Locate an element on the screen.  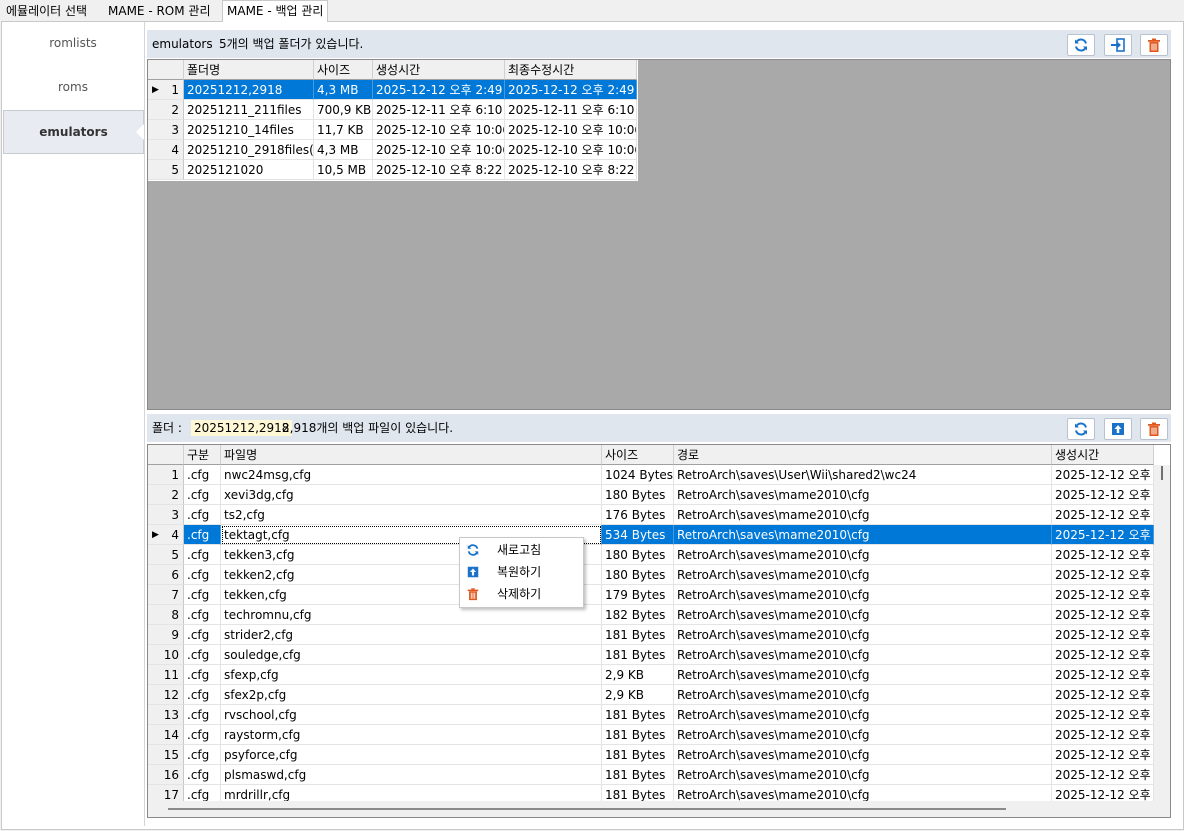
created-cell: 2025-12-10 오후 8:22 is located at coordinates (439, 170).